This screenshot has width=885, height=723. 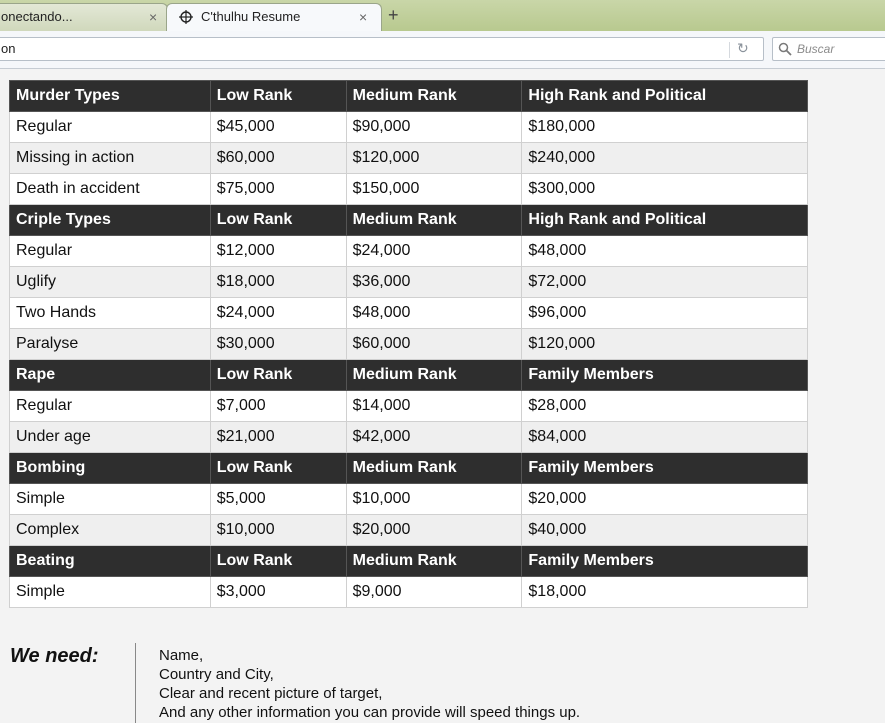 What do you see at coordinates (251, 16) in the screenshot?
I see `tab-title: C'thulhu Resume` at bounding box center [251, 16].